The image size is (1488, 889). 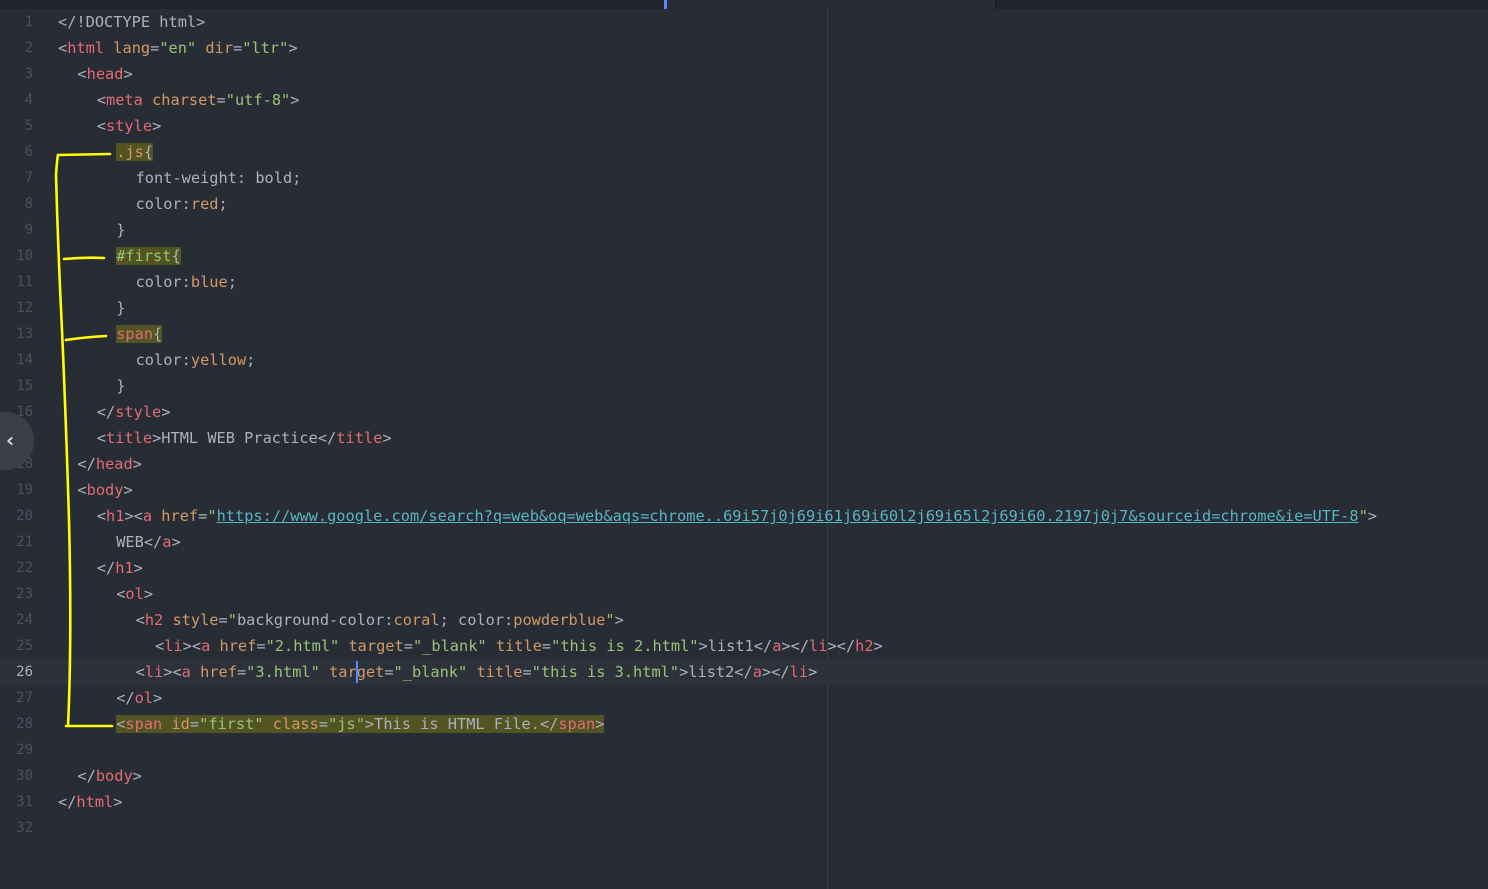 What do you see at coordinates (744, 48) in the screenshot?
I see `code-line: 2 <html lang="en" dir="ltr">` at bounding box center [744, 48].